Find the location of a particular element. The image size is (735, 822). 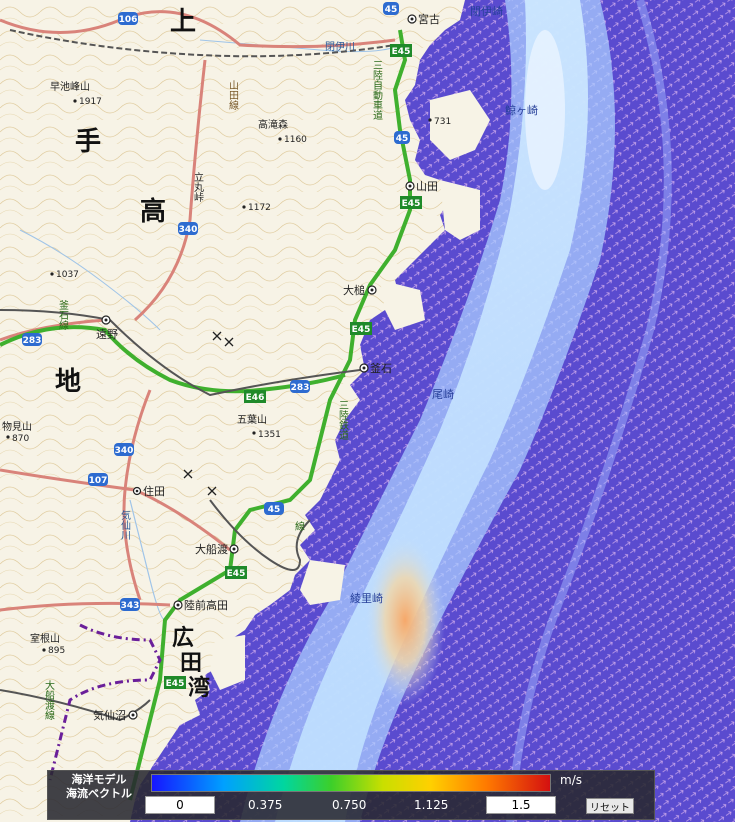

area-label: 上 is located at coordinates (183, 22).